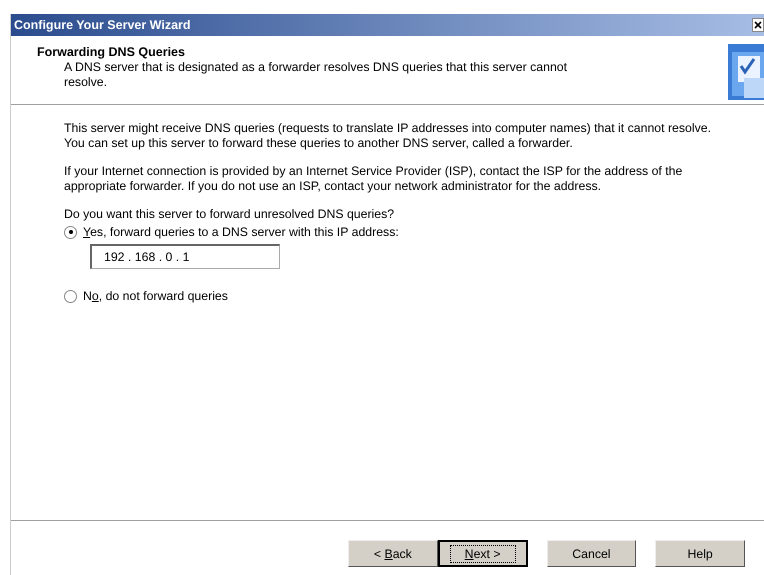  I want to click on page-heading: Forwarding DNS Queries, so click(111, 52).